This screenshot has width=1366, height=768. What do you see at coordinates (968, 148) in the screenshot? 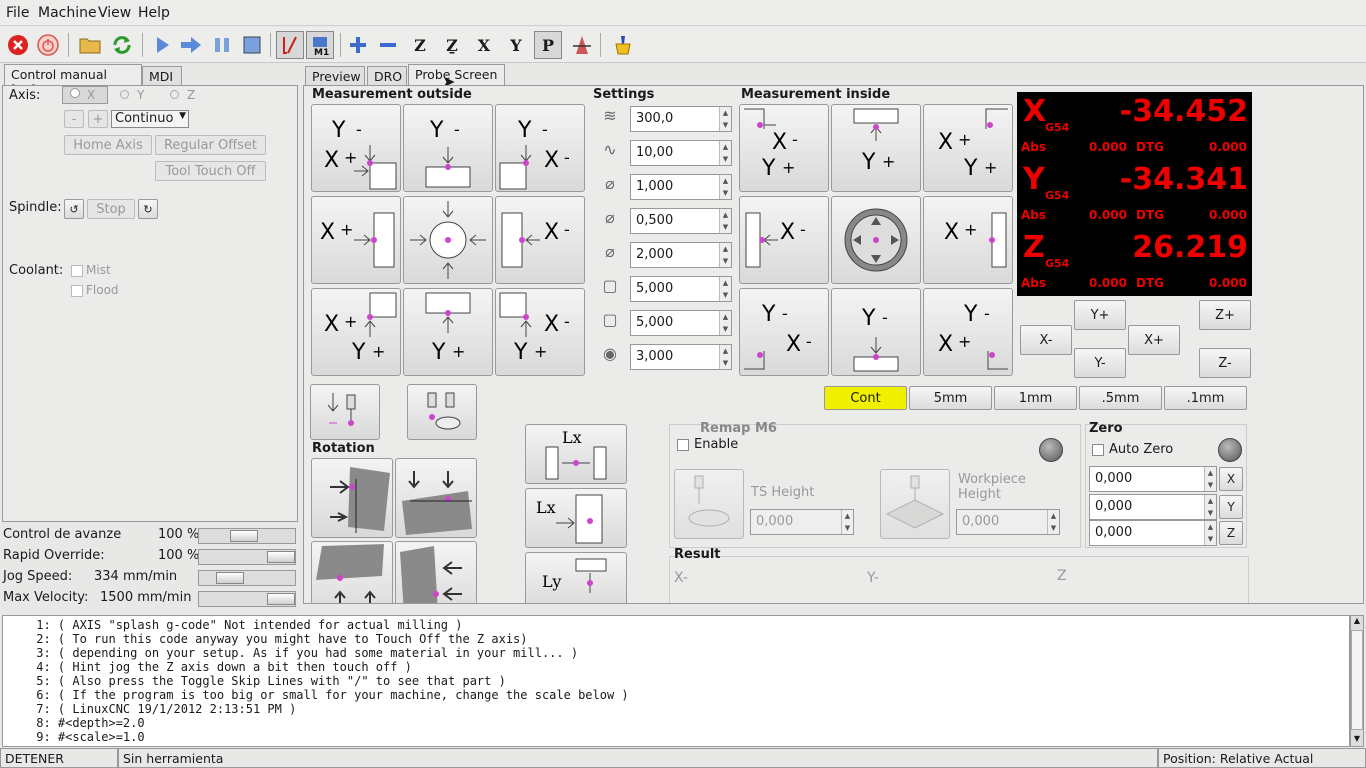
I see `probe-inside-xplus-yplus-button: X + Y +` at bounding box center [968, 148].